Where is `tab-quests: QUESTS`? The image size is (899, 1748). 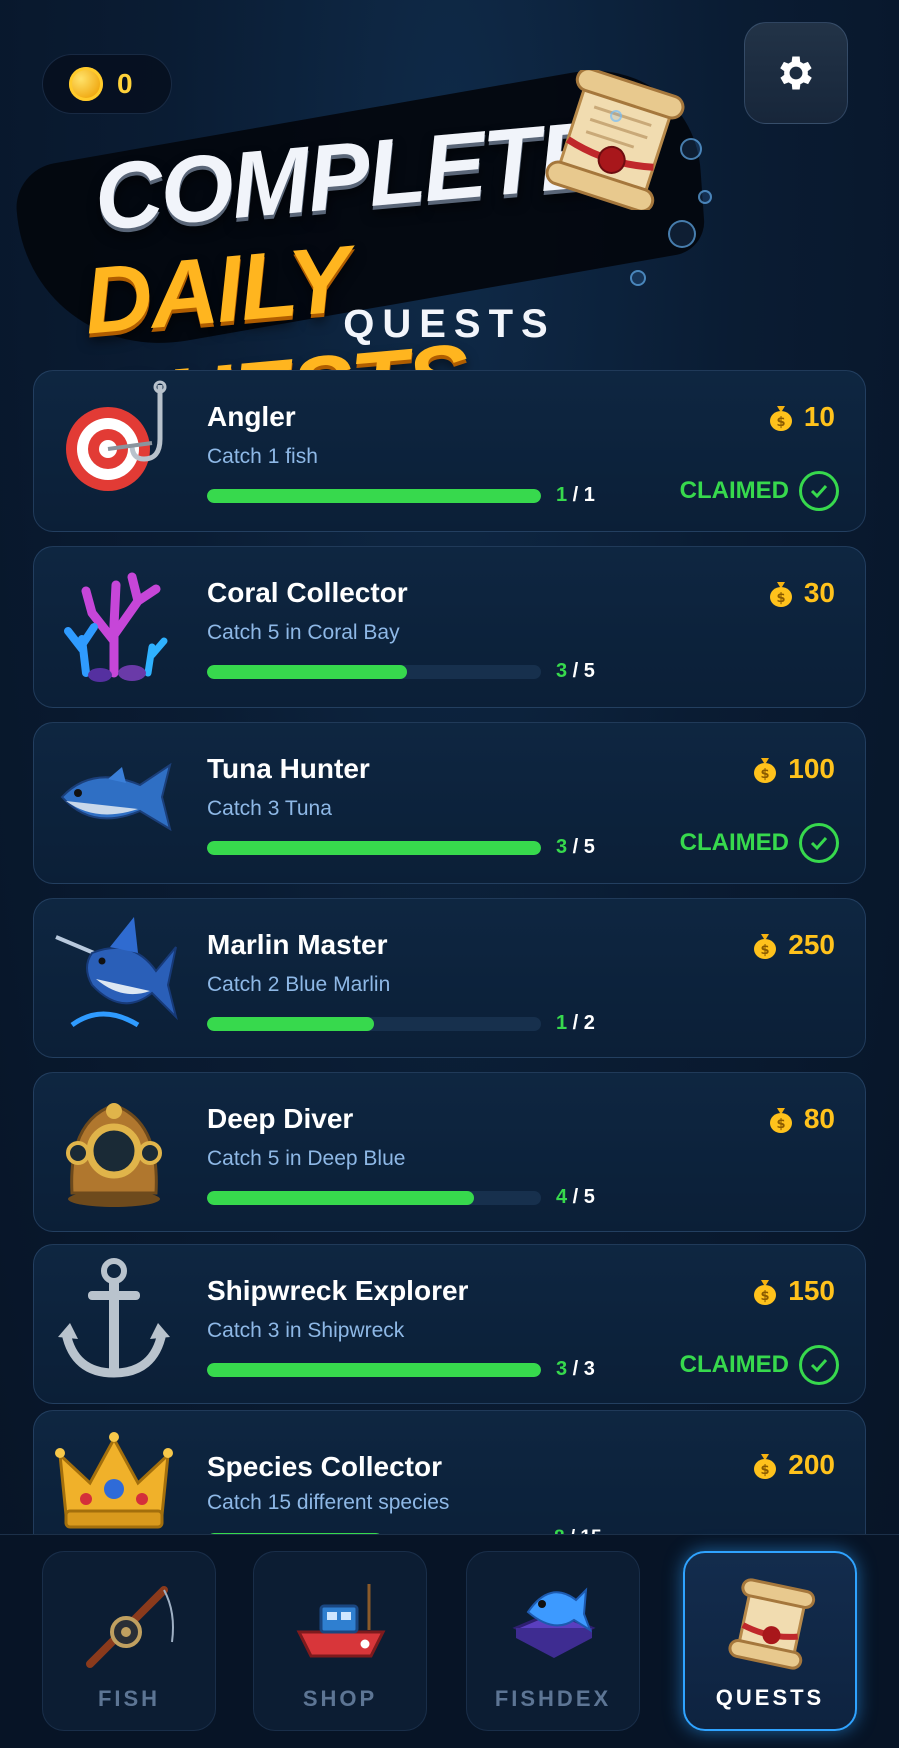
tab-quests: QUESTS is located at coordinates (770, 1641).